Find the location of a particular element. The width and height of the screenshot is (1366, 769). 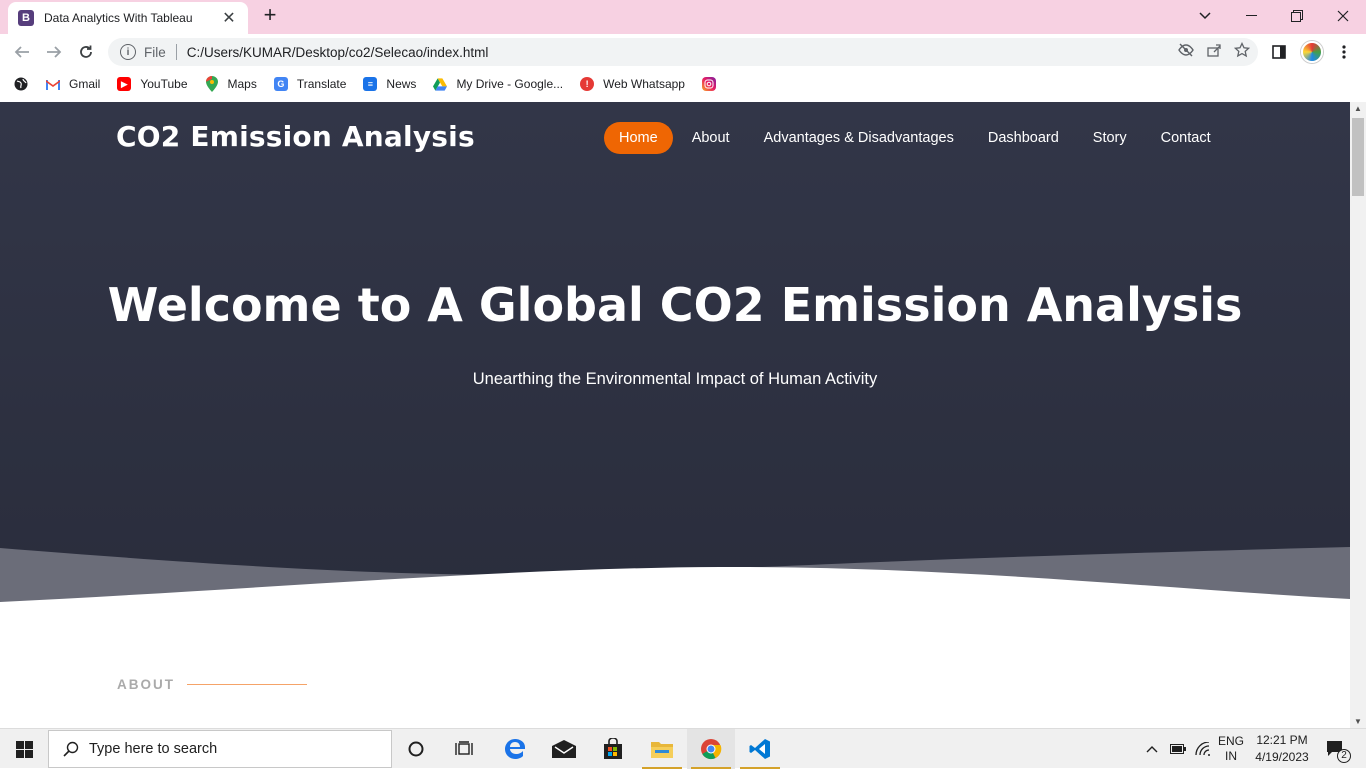

news-icon: ≡ is located at coordinates (370, 84).